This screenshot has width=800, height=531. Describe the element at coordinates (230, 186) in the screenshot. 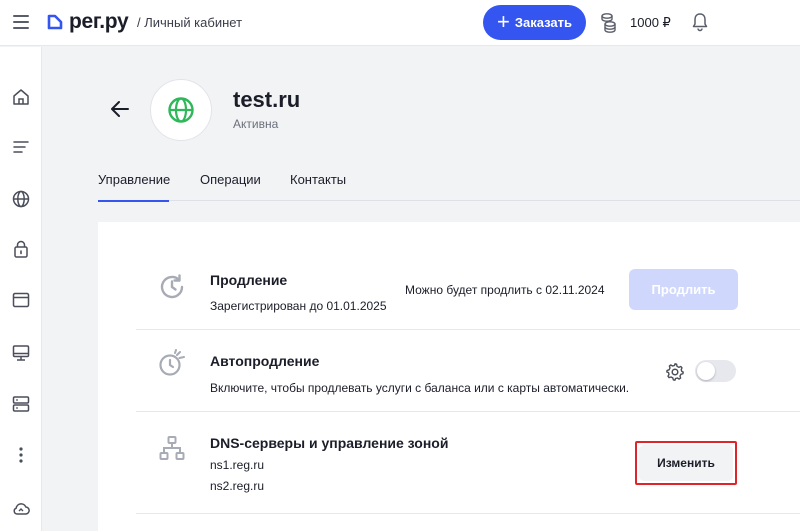

I see `tab-operations: Операции` at that location.